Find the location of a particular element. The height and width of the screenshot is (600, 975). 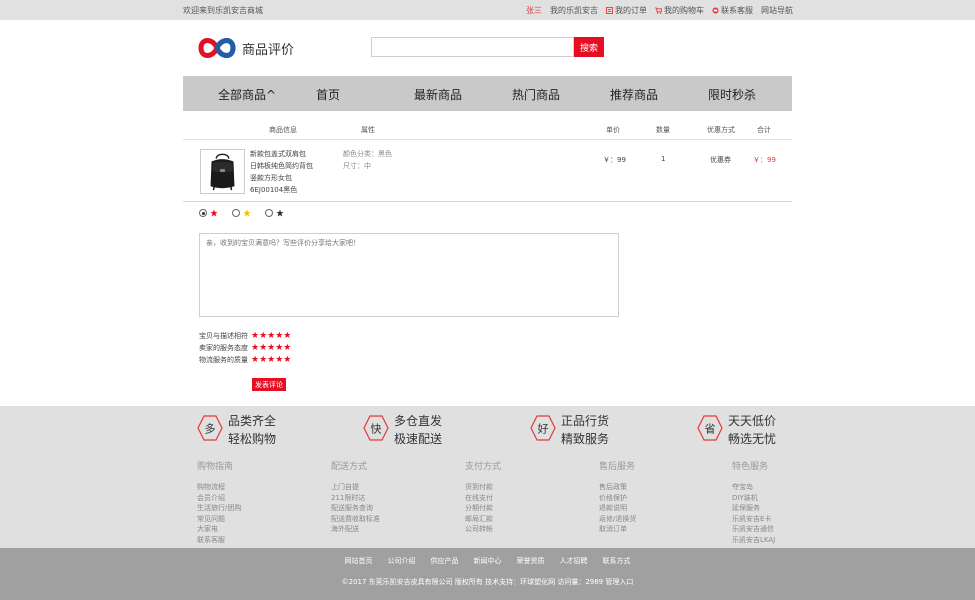

footer-link: 返修/退换货 is located at coordinates (617, 519).